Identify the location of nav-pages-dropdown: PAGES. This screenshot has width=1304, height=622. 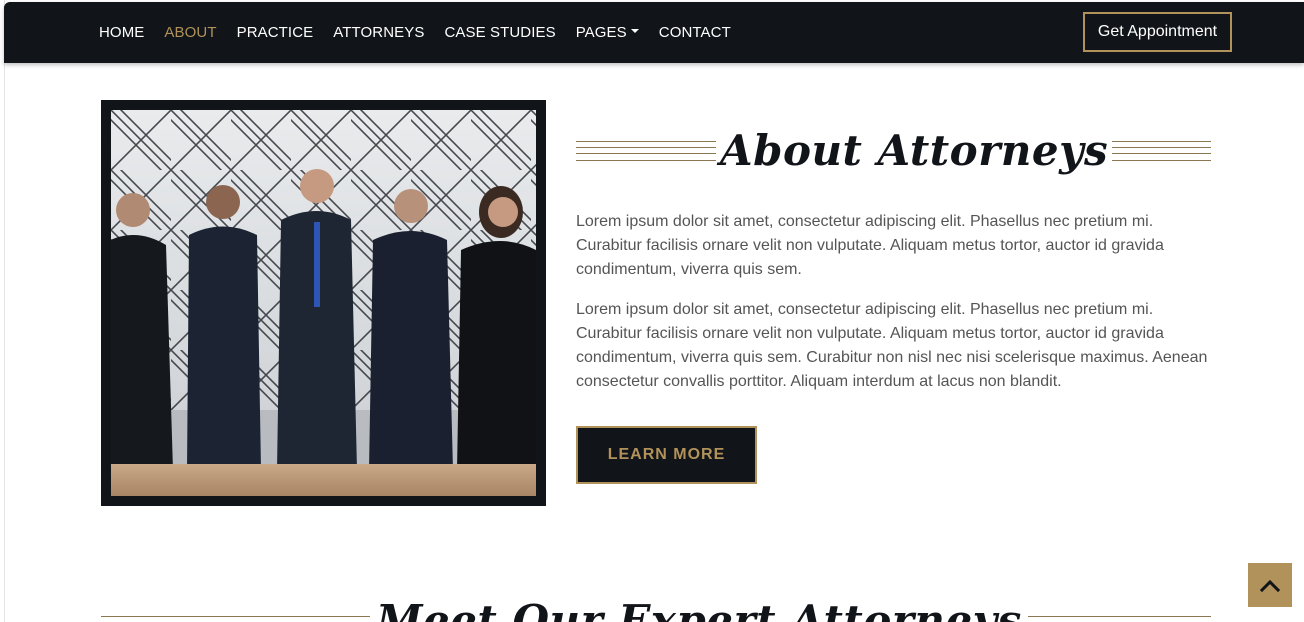
(607, 32).